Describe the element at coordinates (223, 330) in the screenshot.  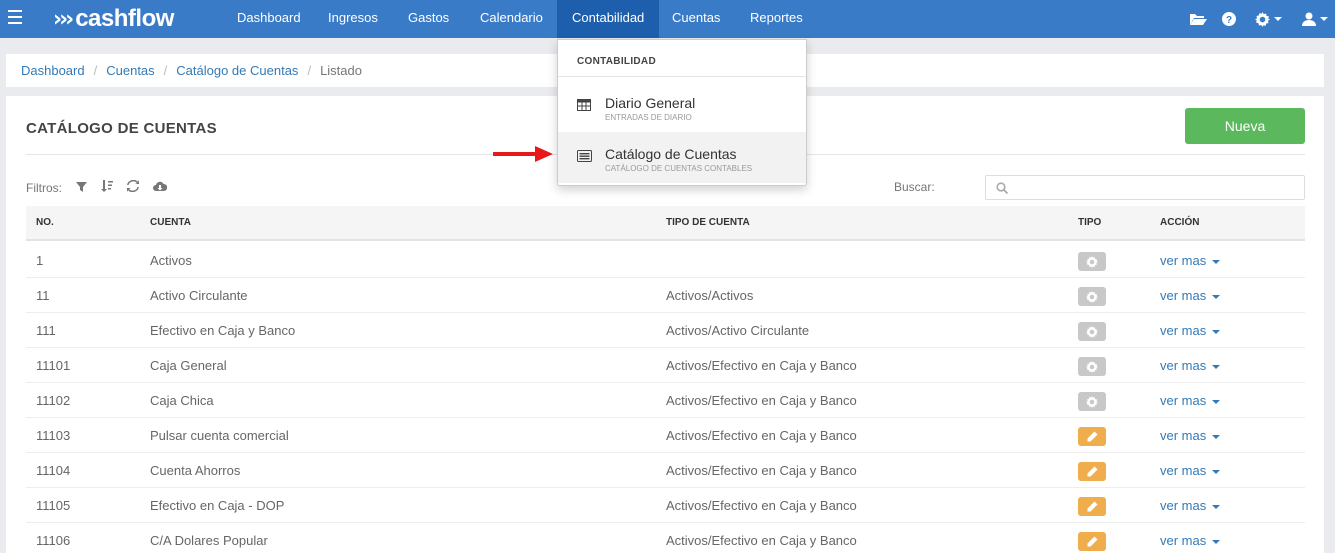
I see `cell-cuenta: Efectivo en Caja y Banco` at that location.